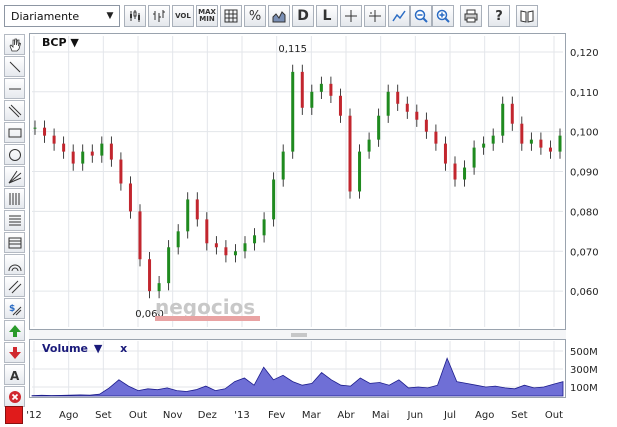 Image resolution: width=617 pixels, height=427 pixels. Describe the element at coordinates (123, 348) in the screenshot. I see `remove-volume-button: x` at that location.